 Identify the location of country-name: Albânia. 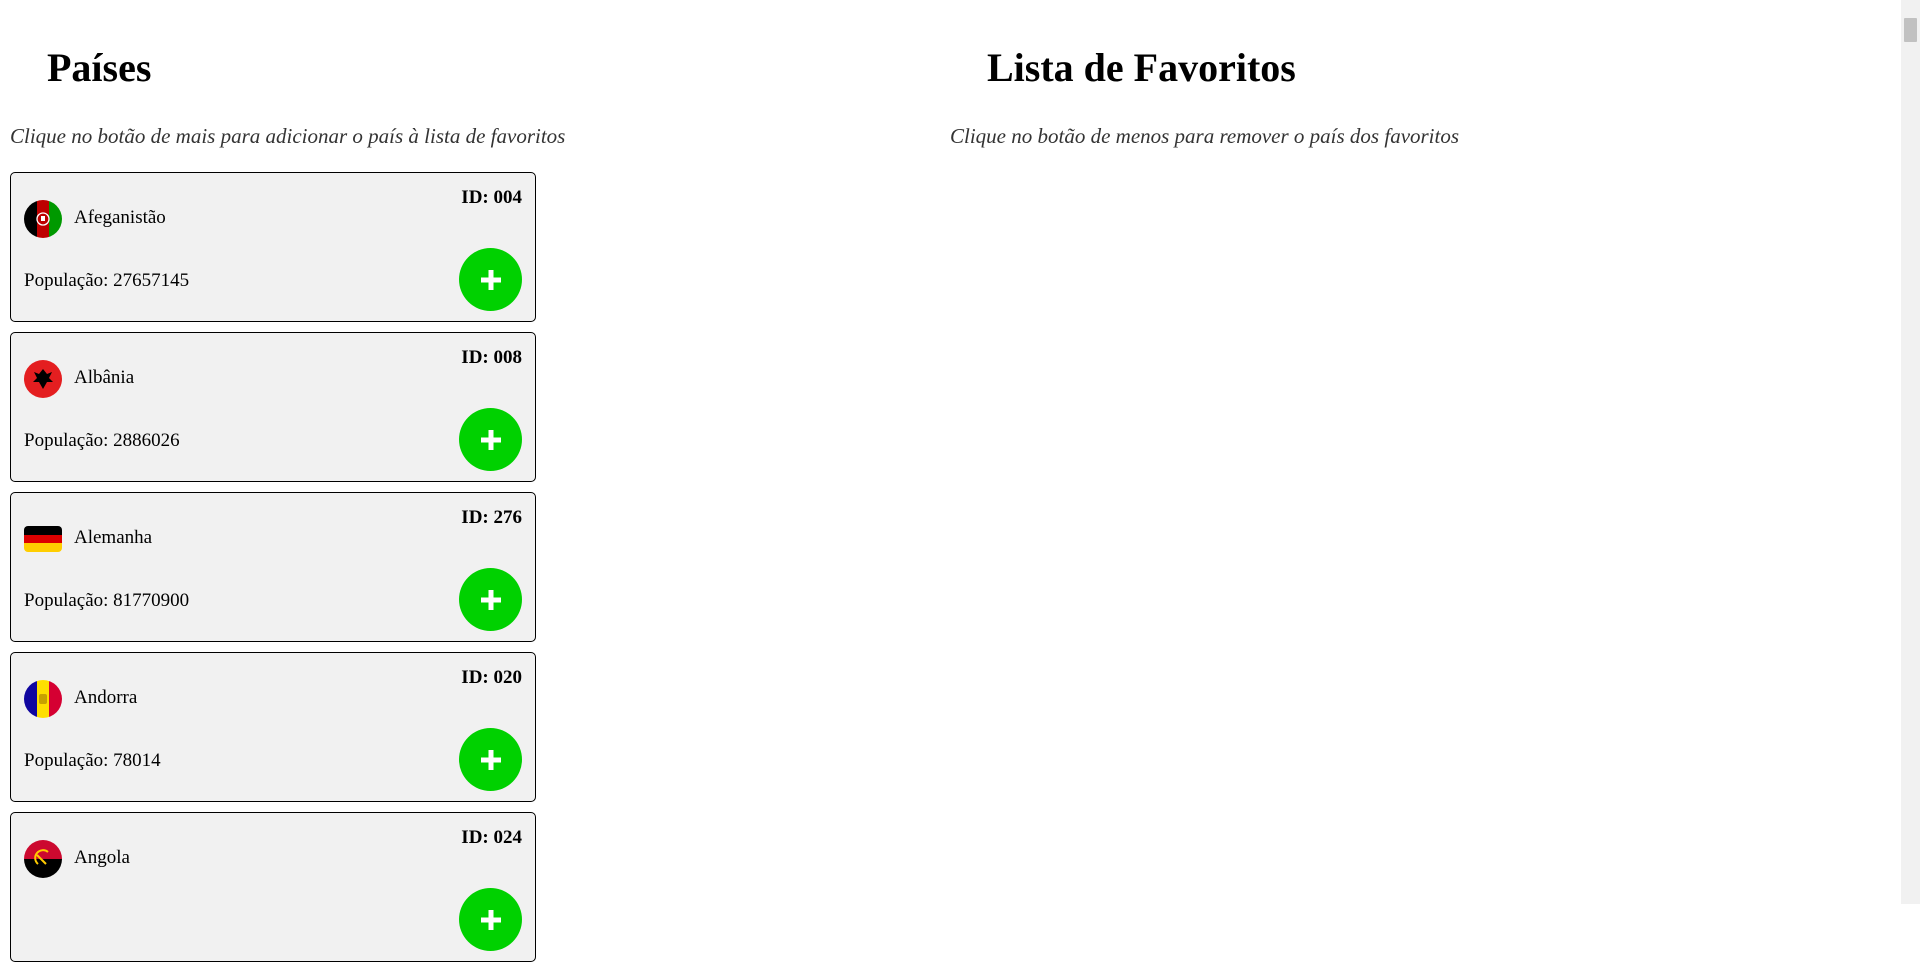
(104, 377).